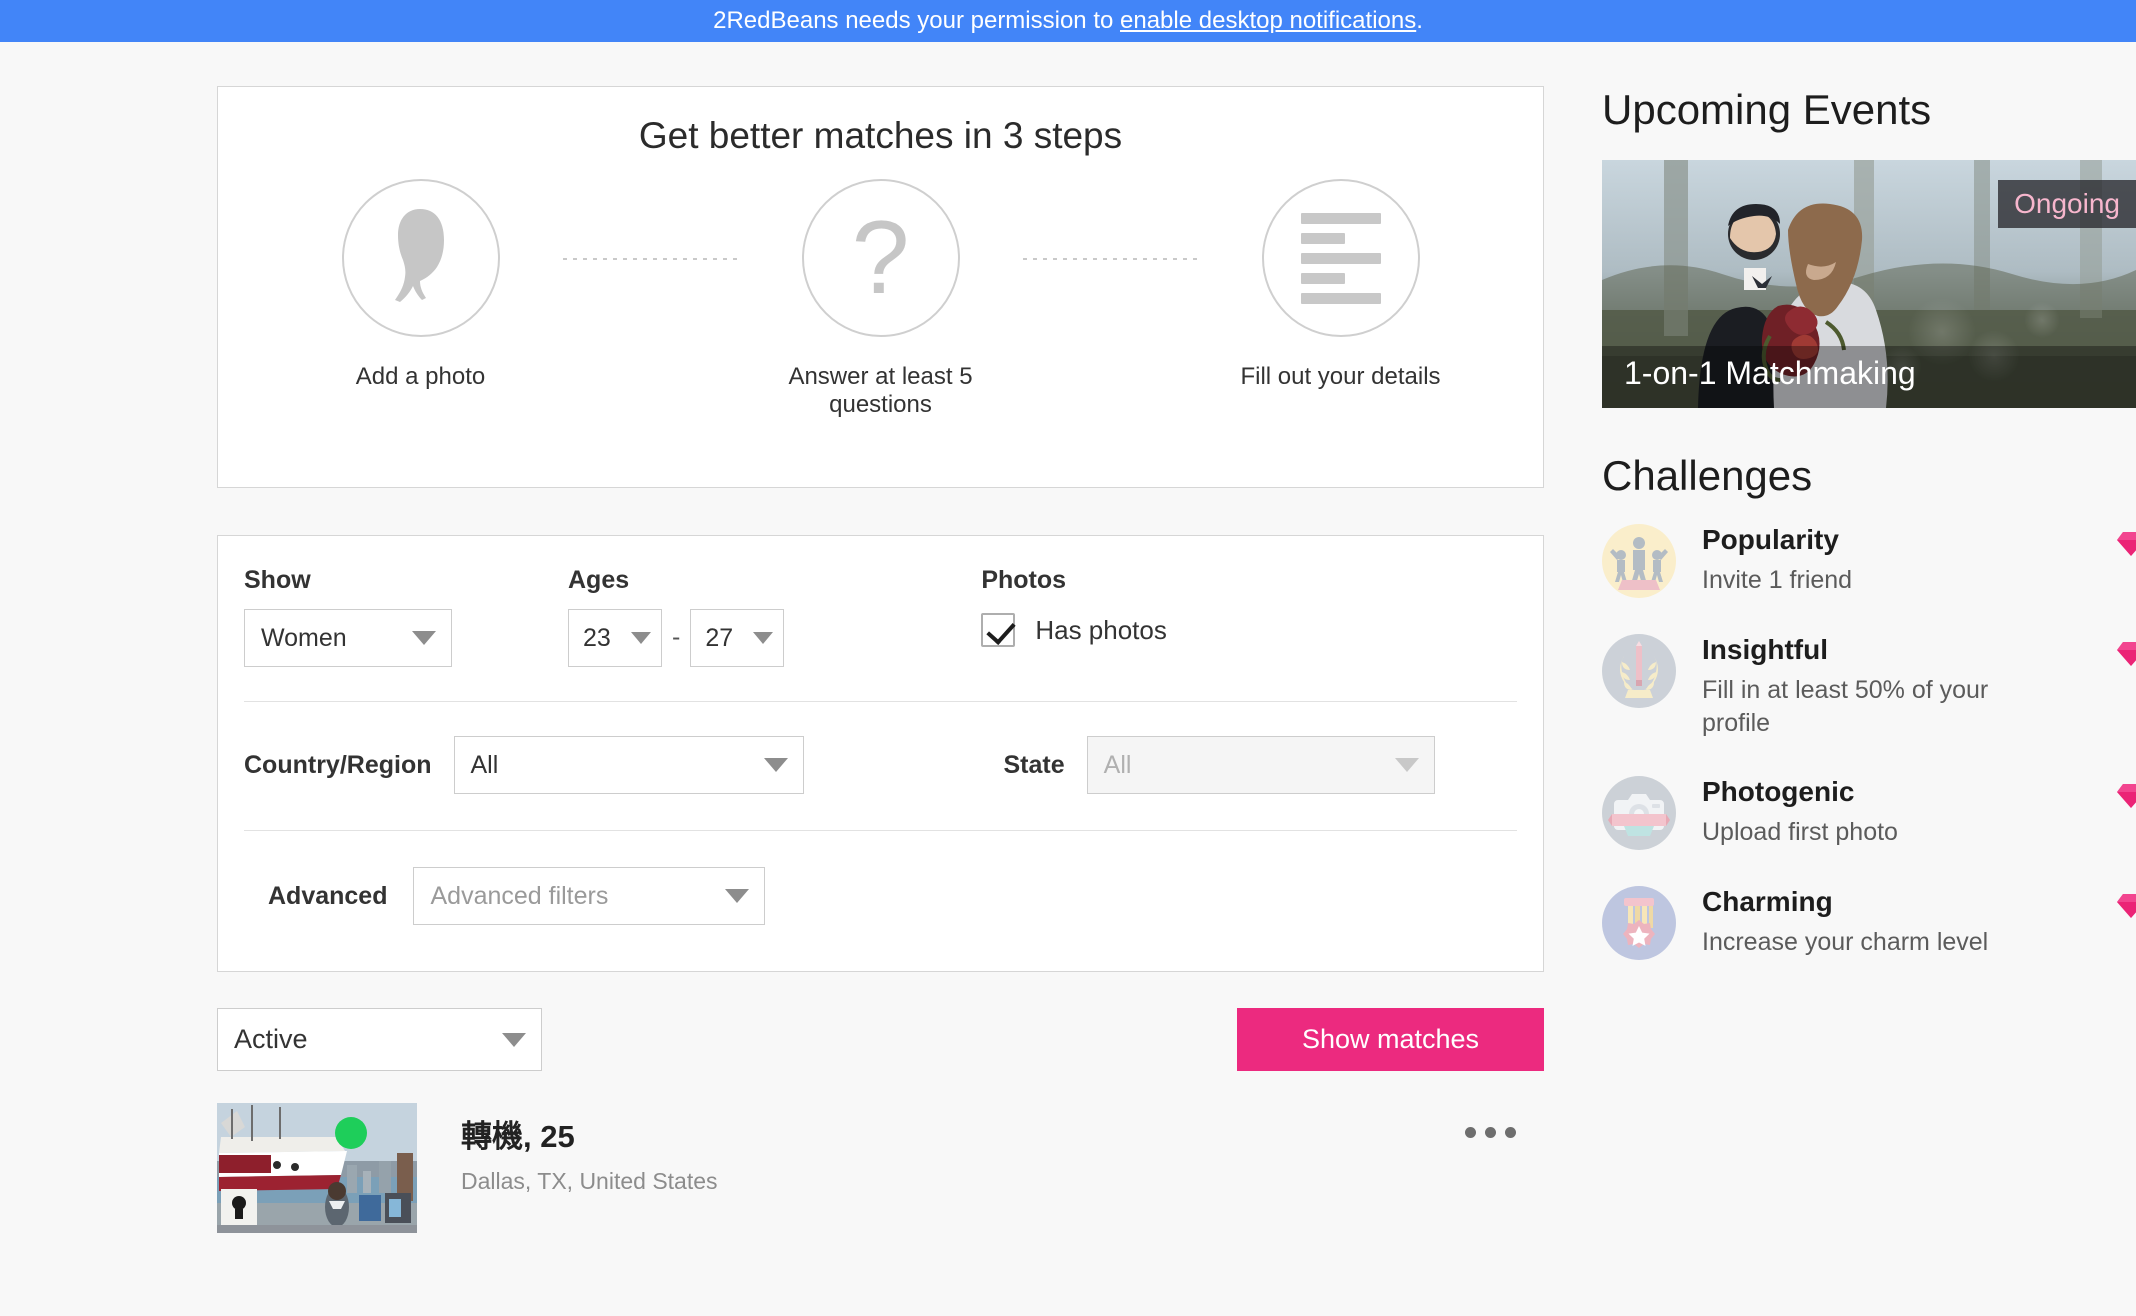  Describe the element at coordinates (1639, 671) in the screenshot. I see `laurel-pencil-icon` at that location.